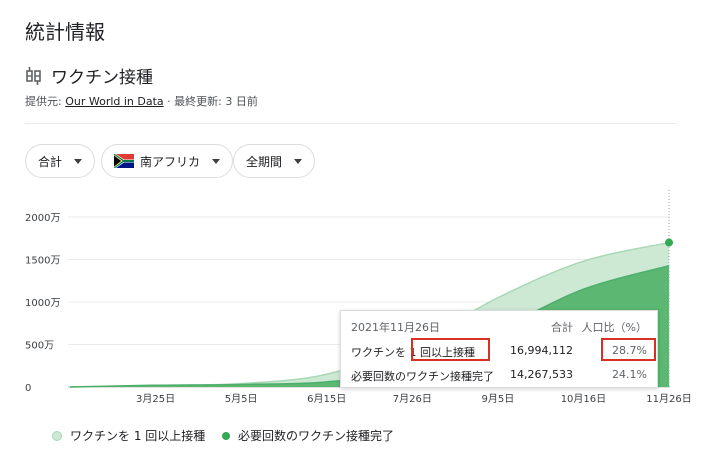 This screenshot has width=726, height=453. Describe the element at coordinates (65, 32) in the screenshot. I see `page-title: 統計情報` at that location.